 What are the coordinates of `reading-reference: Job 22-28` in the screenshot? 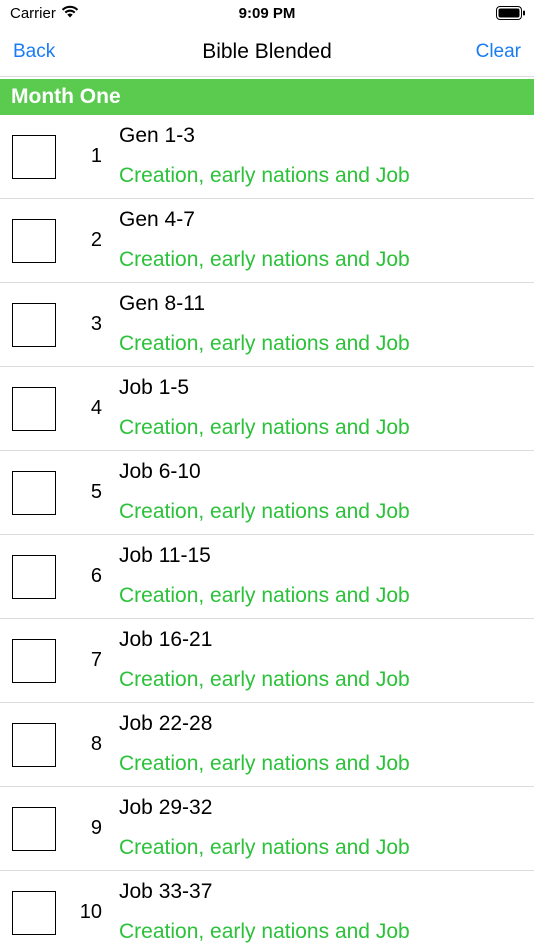 It's located at (166, 723).